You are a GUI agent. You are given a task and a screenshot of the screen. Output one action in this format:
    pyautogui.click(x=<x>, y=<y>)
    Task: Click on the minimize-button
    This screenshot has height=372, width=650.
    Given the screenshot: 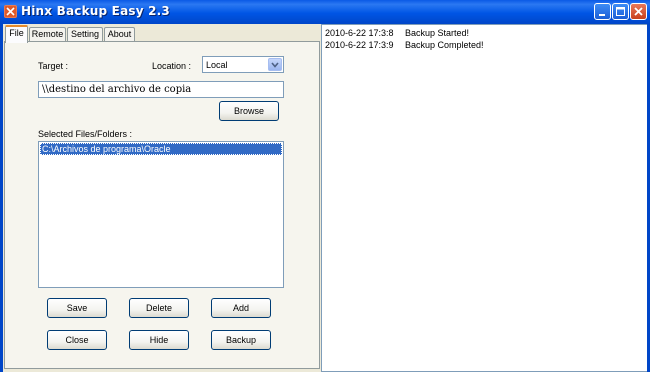 What is the action you would take?
    pyautogui.click(x=602, y=11)
    